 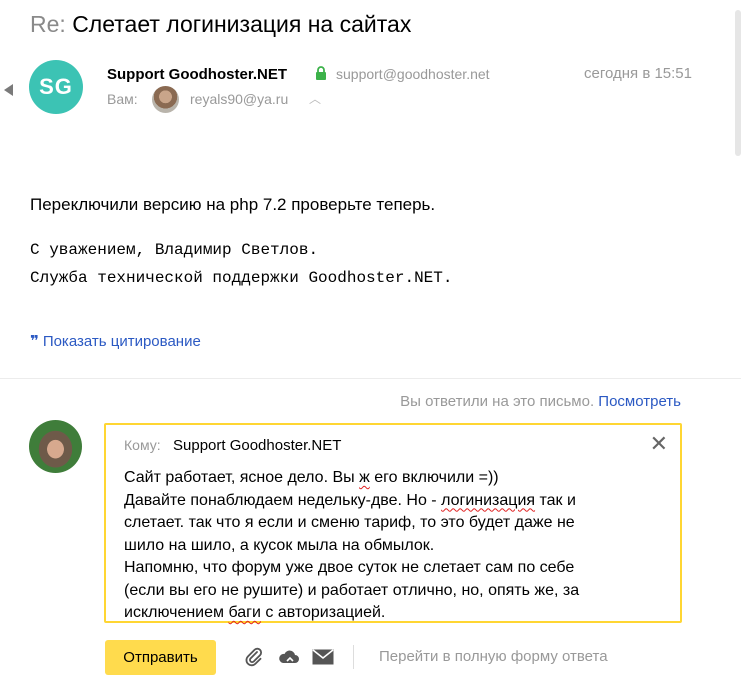 I want to click on compose-recipient: Support Goodhoster.NET, so click(x=257, y=445).